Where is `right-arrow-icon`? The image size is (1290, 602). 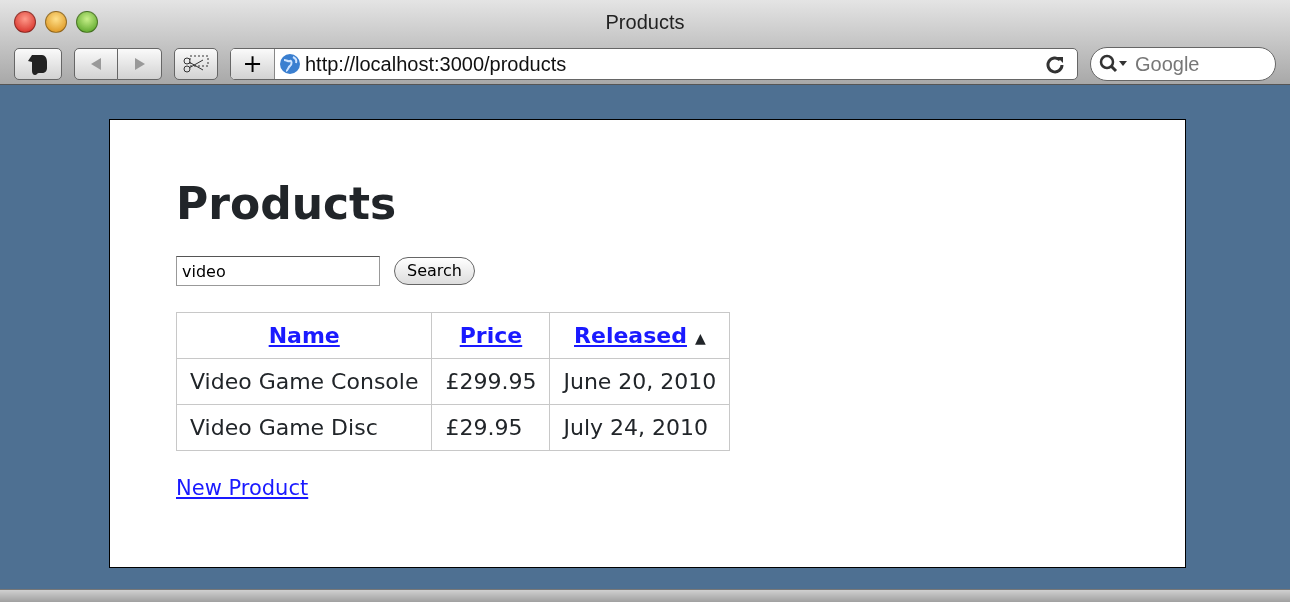
right-arrow-icon is located at coordinates (139, 64).